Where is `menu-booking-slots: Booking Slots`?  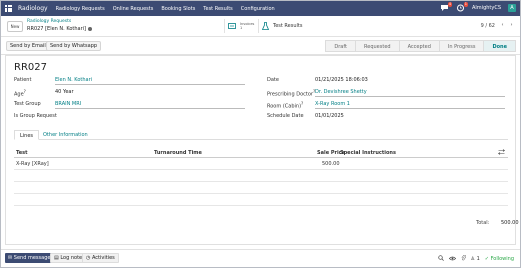
menu-booking-slots: Booking Slots is located at coordinates (178, 9).